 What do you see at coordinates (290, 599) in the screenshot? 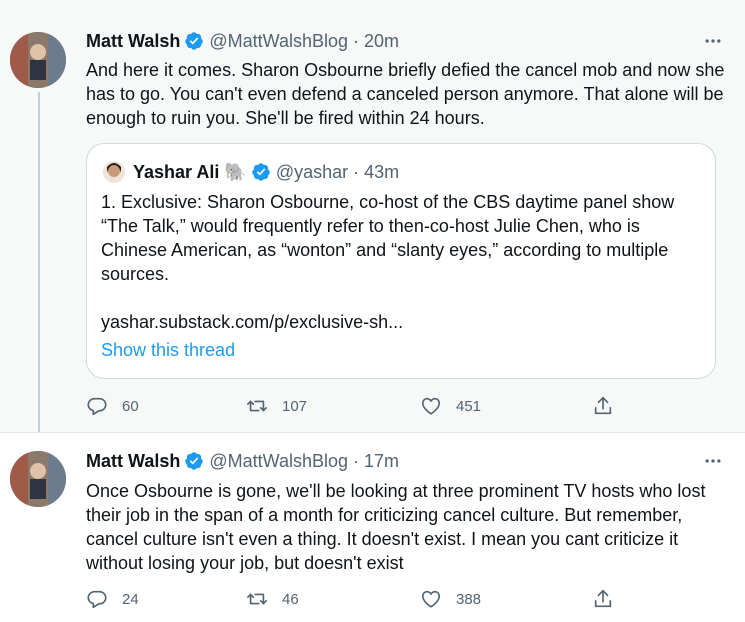
I see `retweet-count: 46` at bounding box center [290, 599].